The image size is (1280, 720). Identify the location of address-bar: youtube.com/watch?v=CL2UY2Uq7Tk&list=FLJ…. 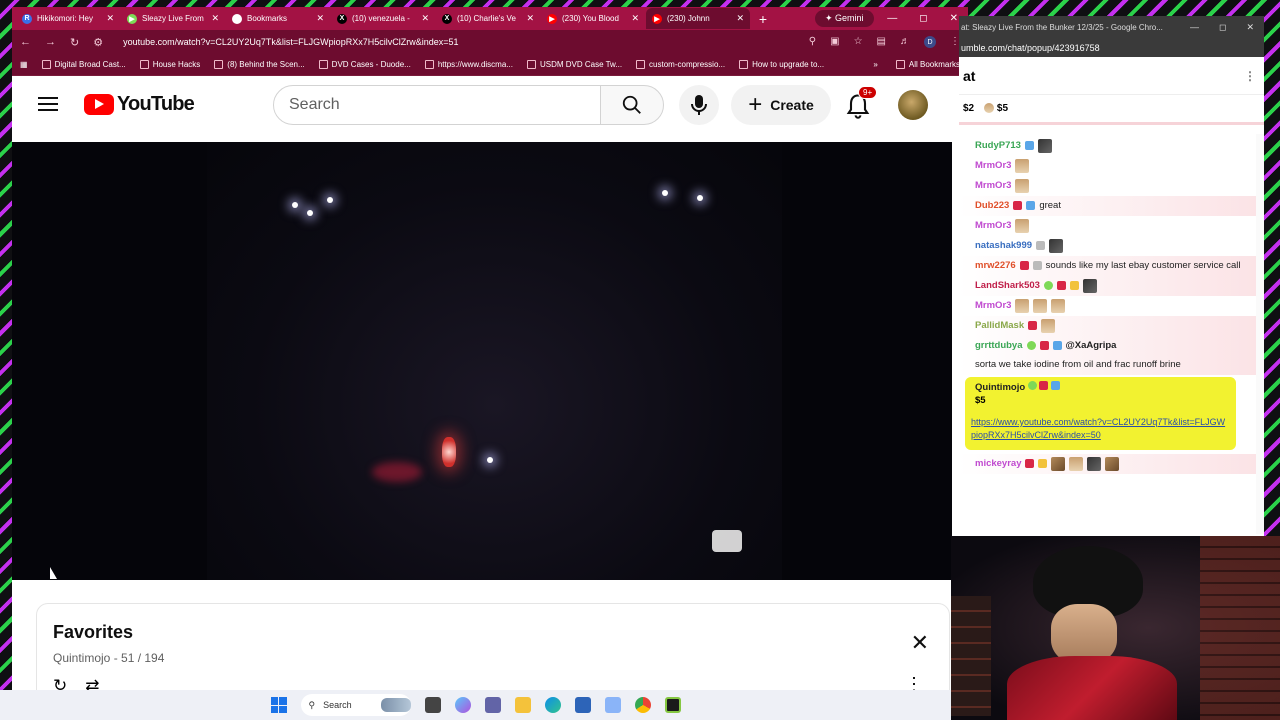
(459, 42).